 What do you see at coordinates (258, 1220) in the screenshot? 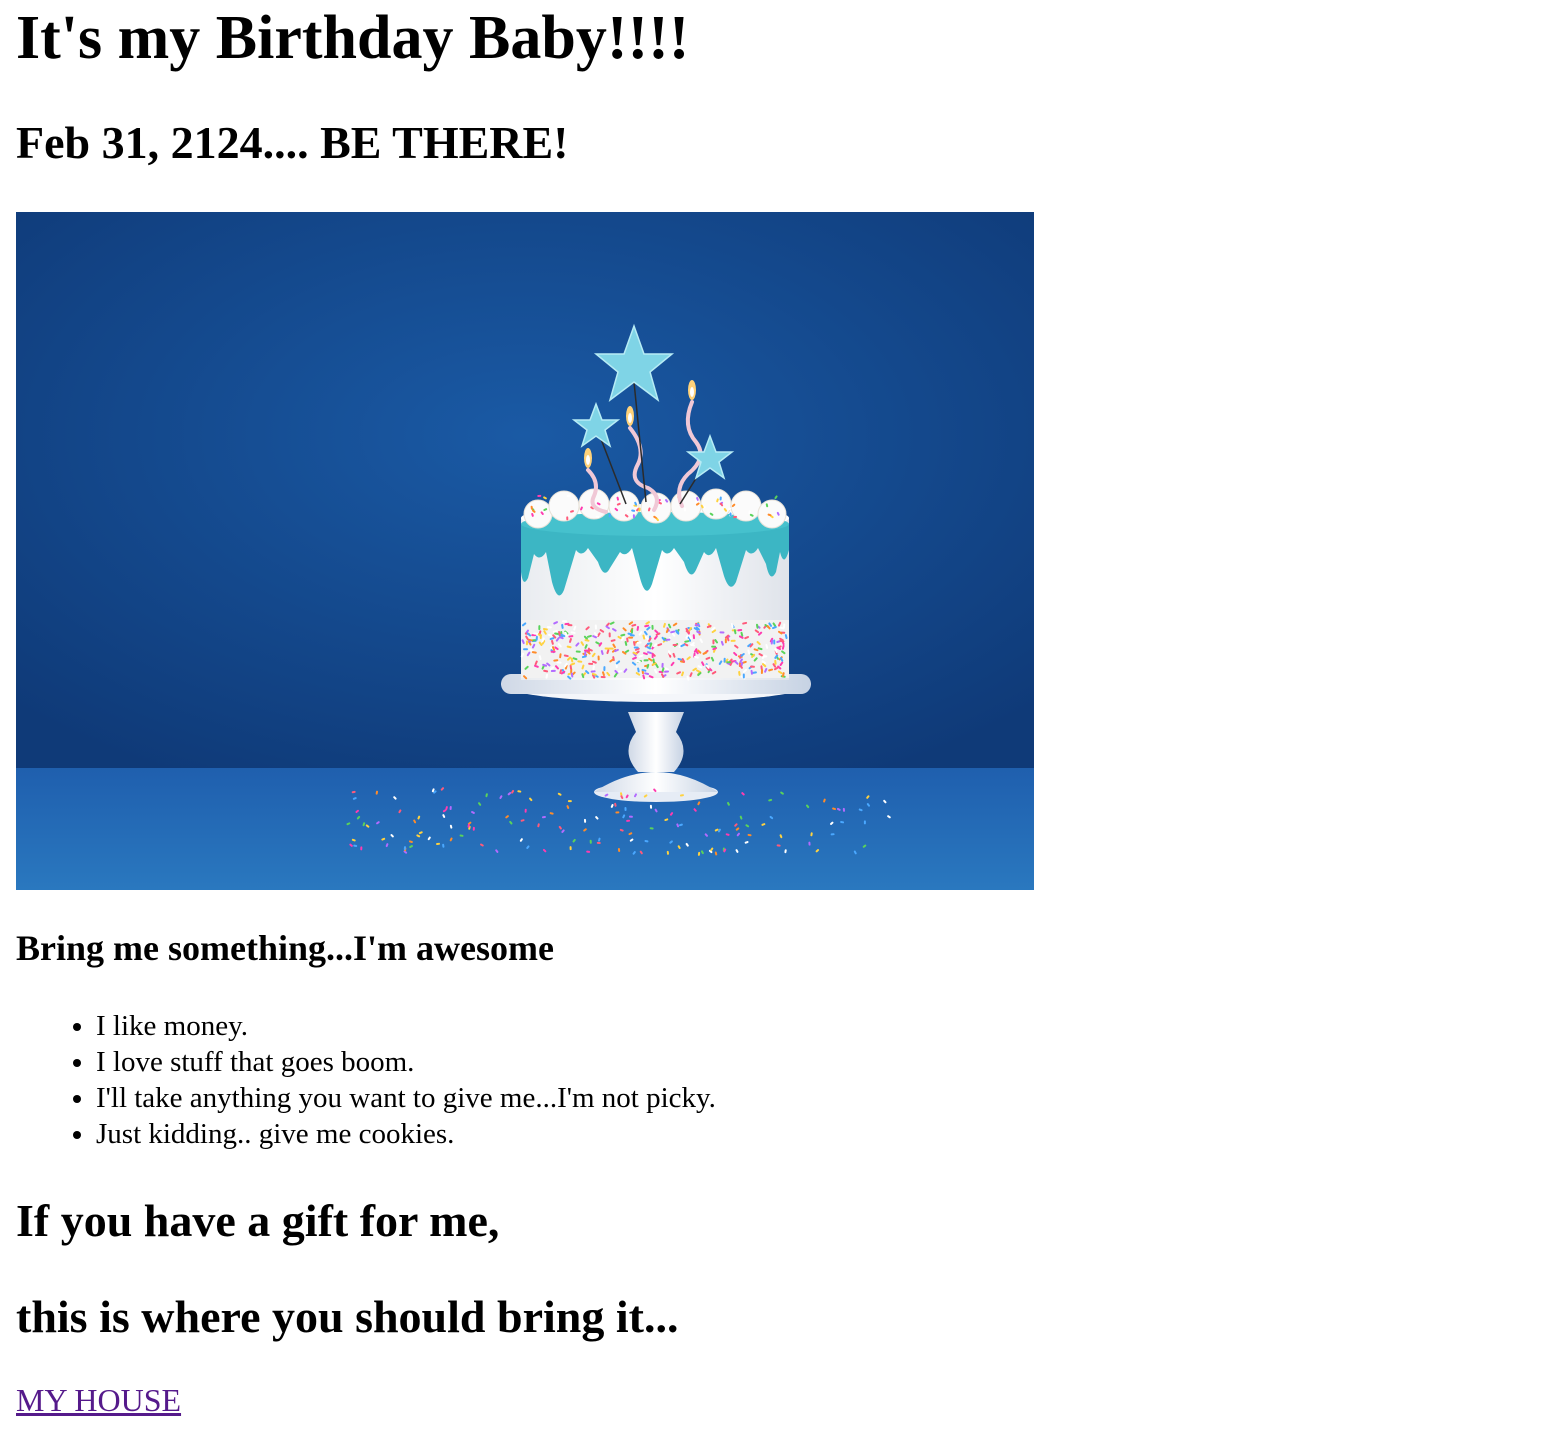
I see `gift-prompt-heading: If you have a gift for me,` at bounding box center [258, 1220].